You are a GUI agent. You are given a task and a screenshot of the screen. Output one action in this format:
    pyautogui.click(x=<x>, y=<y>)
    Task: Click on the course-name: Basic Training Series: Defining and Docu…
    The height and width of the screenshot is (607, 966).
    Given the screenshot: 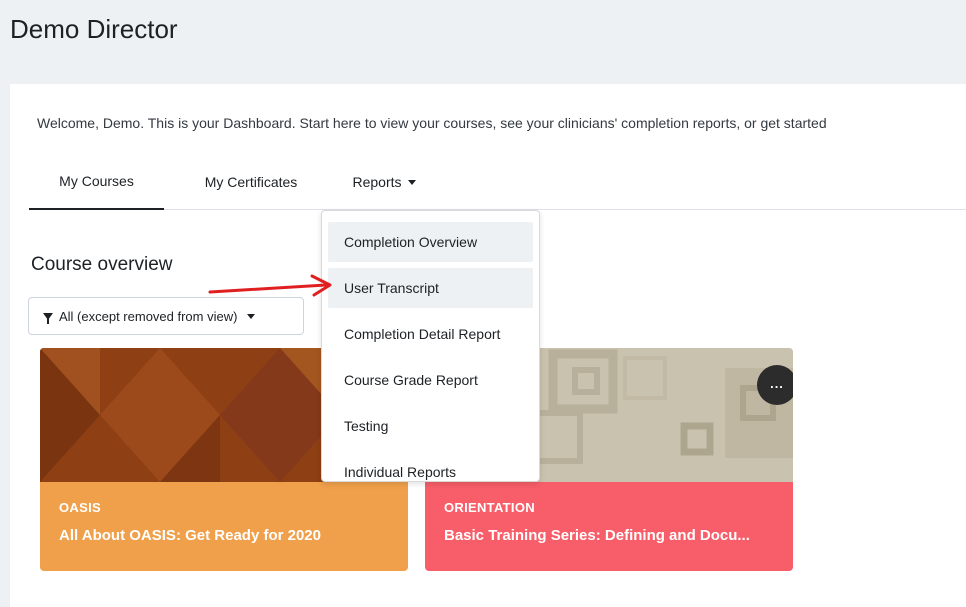 What is the action you would take?
    pyautogui.click(x=609, y=535)
    